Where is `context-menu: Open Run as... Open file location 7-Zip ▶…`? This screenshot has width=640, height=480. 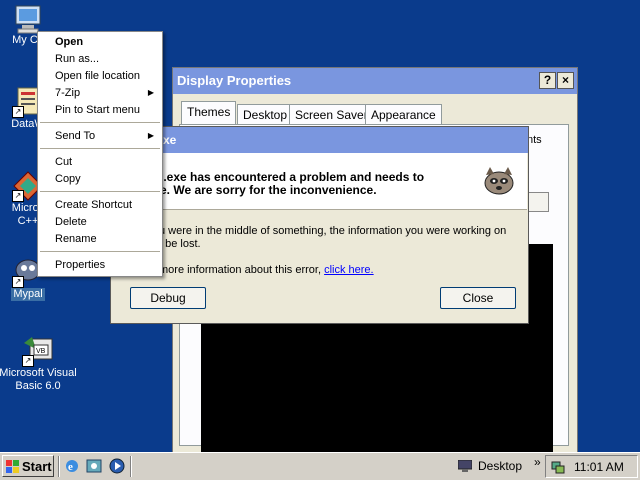
context-menu: Open Run as... Open file location 7-Zip ▶… is located at coordinates (100, 154).